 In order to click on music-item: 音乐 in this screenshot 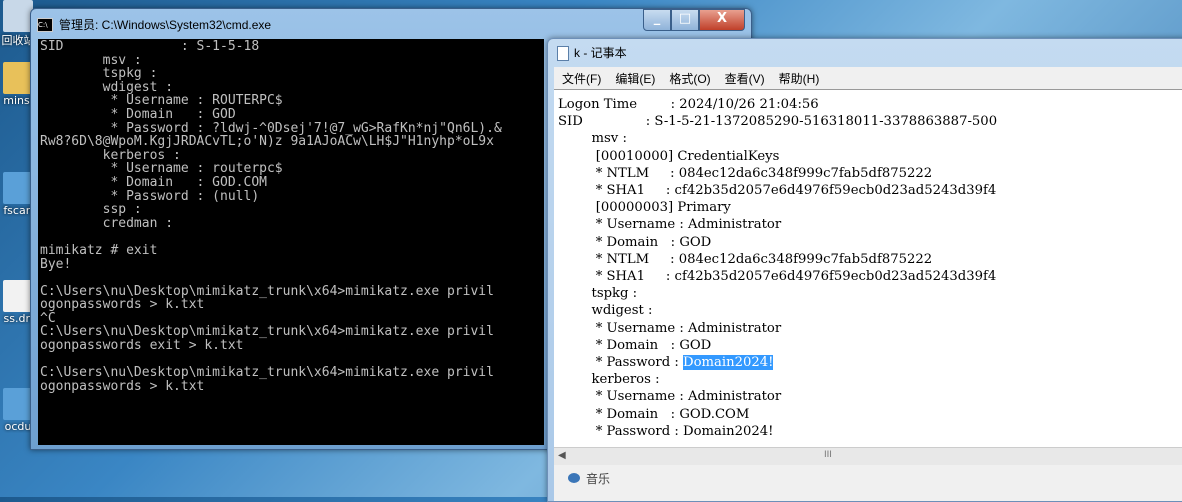, I will do `click(589, 478)`.